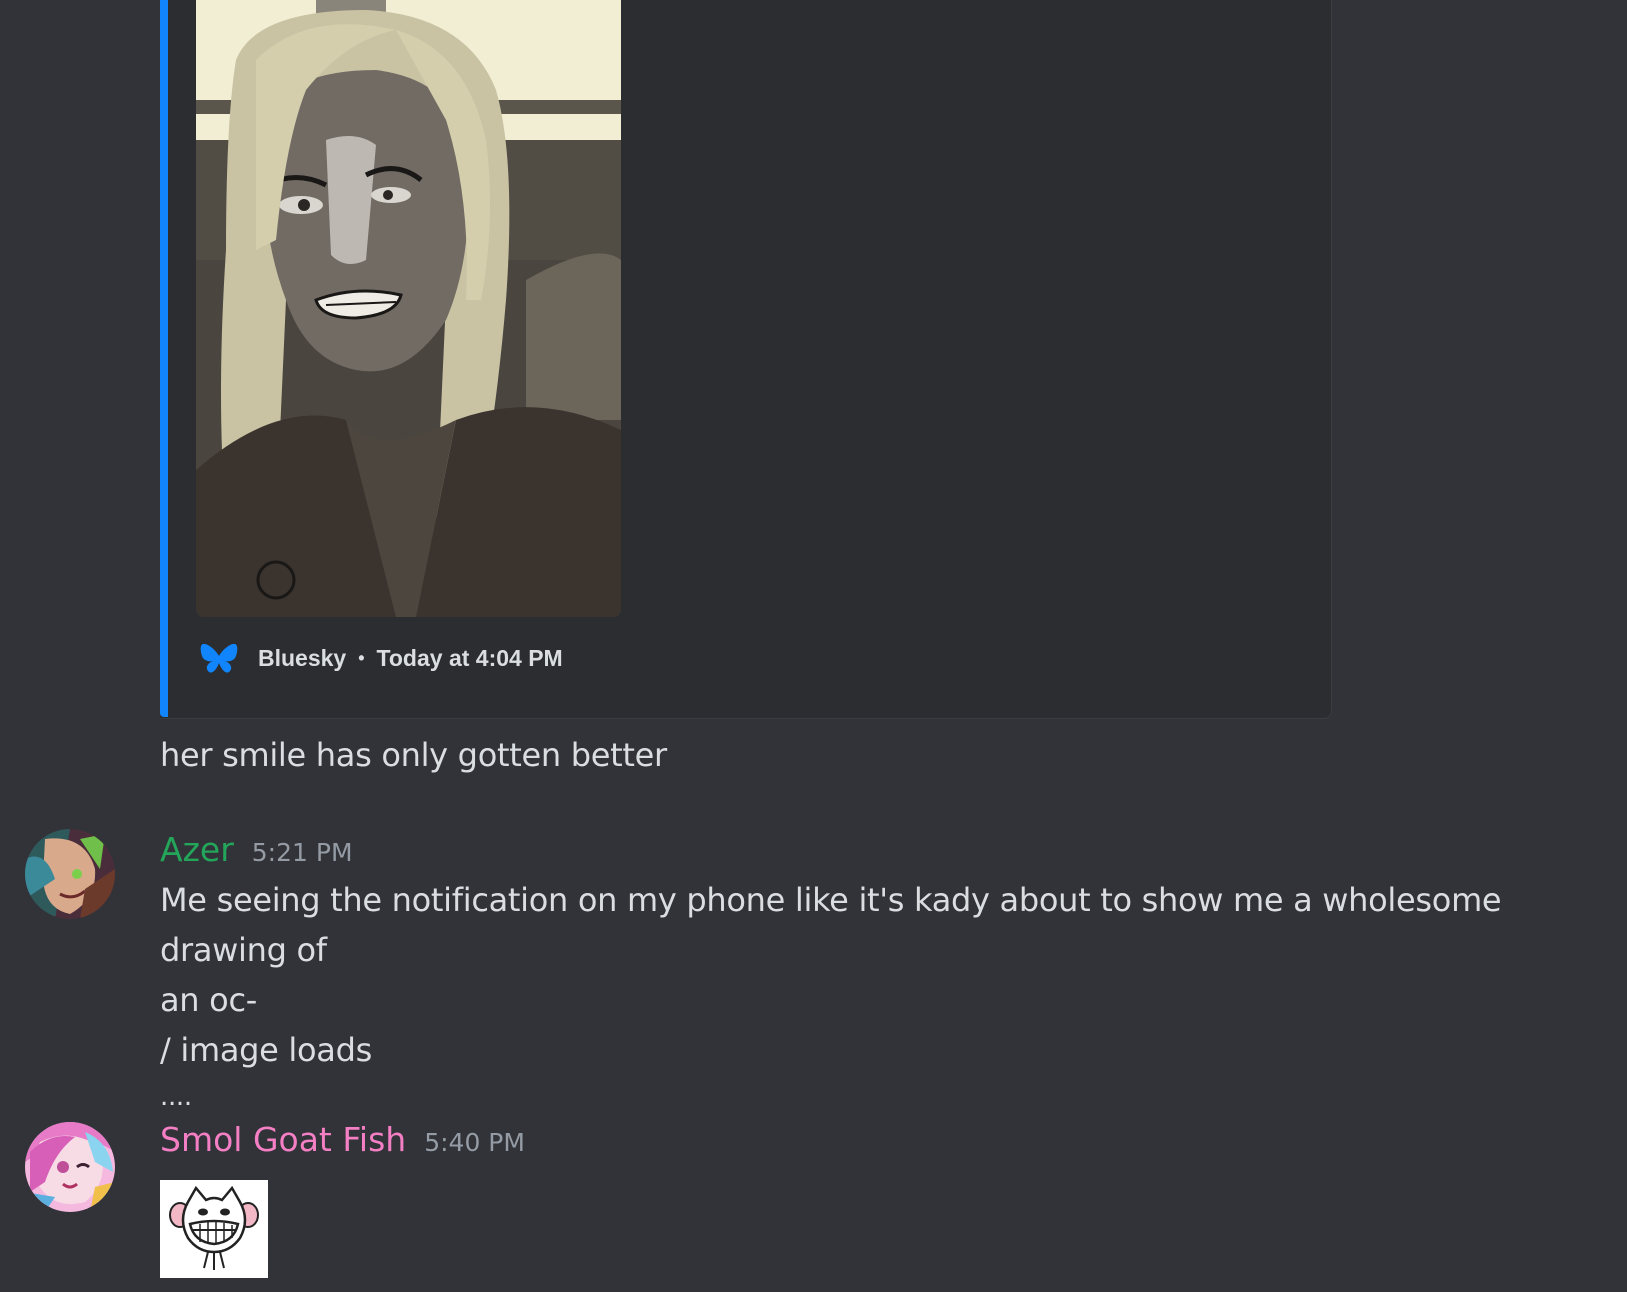 Image resolution: width=1627 pixels, height=1292 pixels. Describe the element at coordinates (164, 358) in the screenshot. I see `embed-accent-bar` at that location.